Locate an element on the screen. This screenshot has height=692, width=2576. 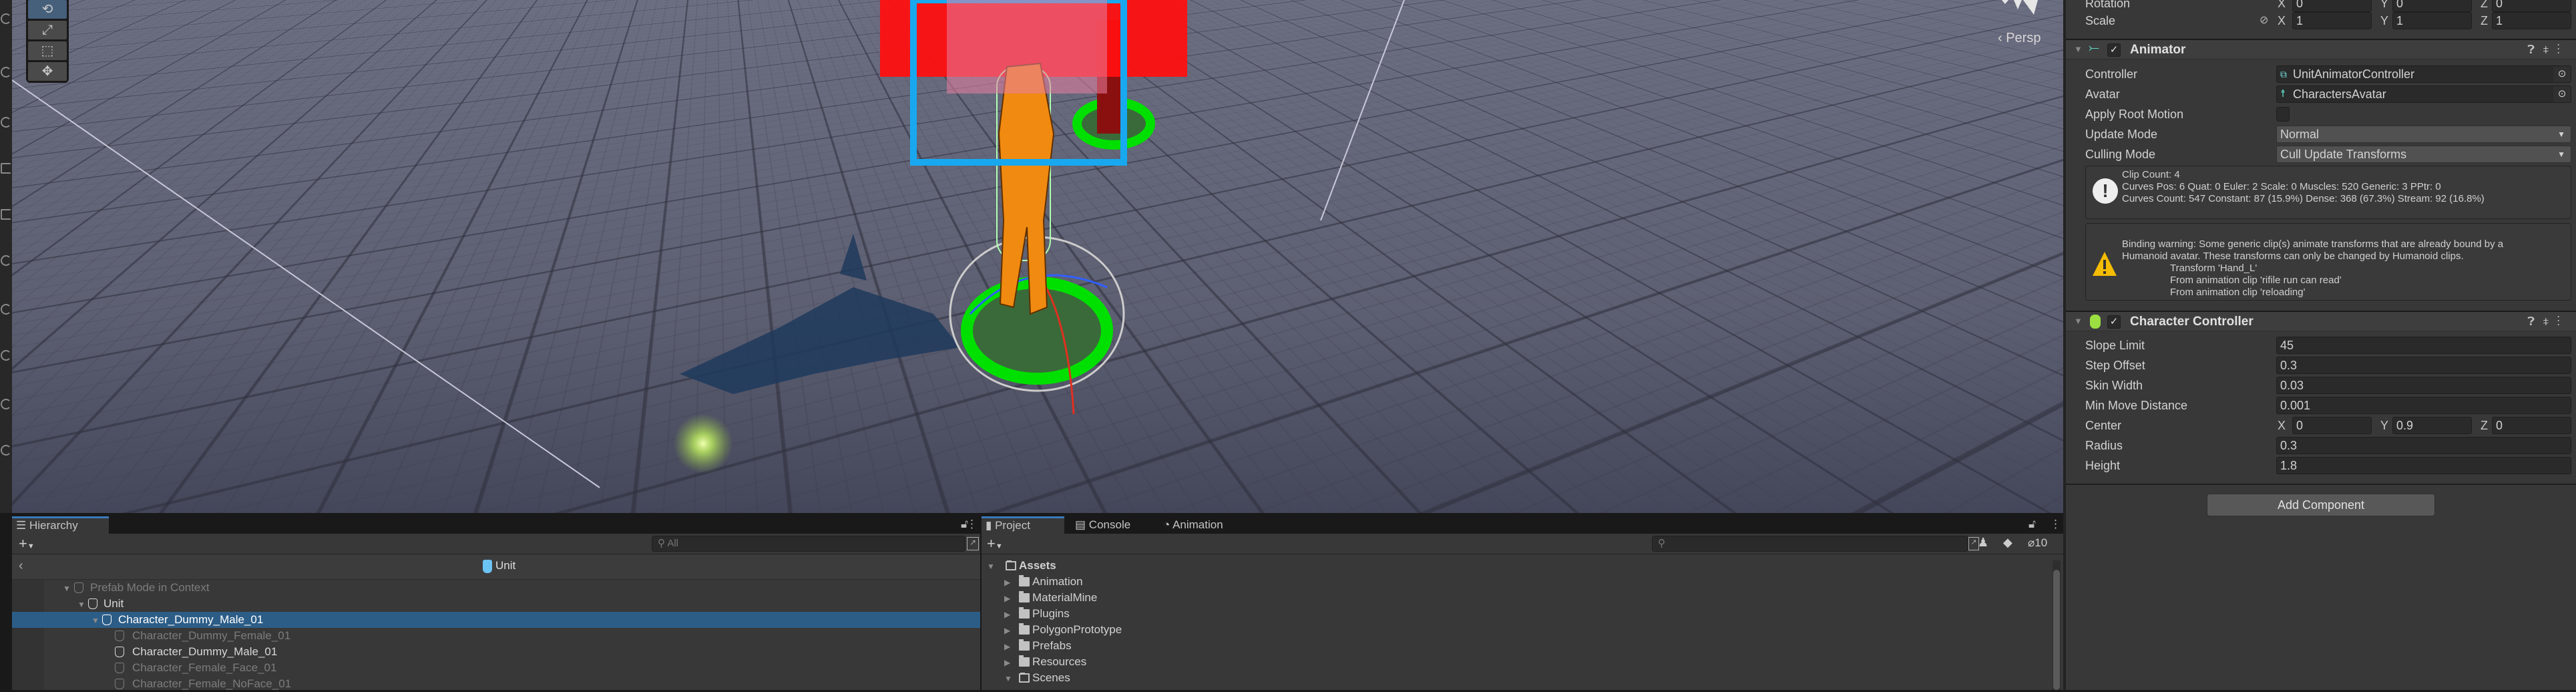
hierarchy-search-input: ⚲ All is located at coordinates (808, 544).